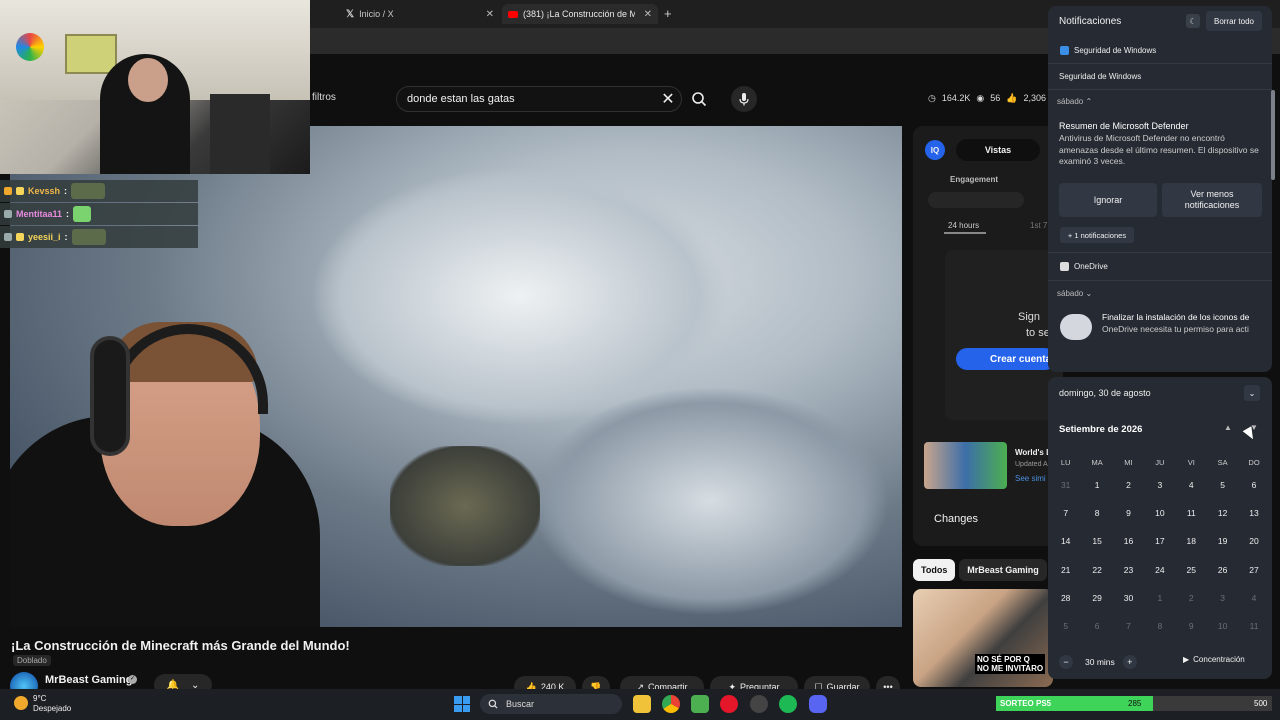 The height and width of the screenshot is (720, 1280). I want to click on calendar-day: 31, so click(1065, 485).